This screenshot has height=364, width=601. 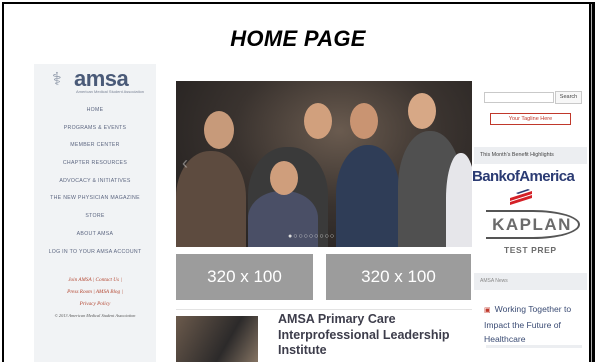 What do you see at coordinates (487, 310) in the screenshot?
I see `calendar-icon: ▣` at bounding box center [487, 310].